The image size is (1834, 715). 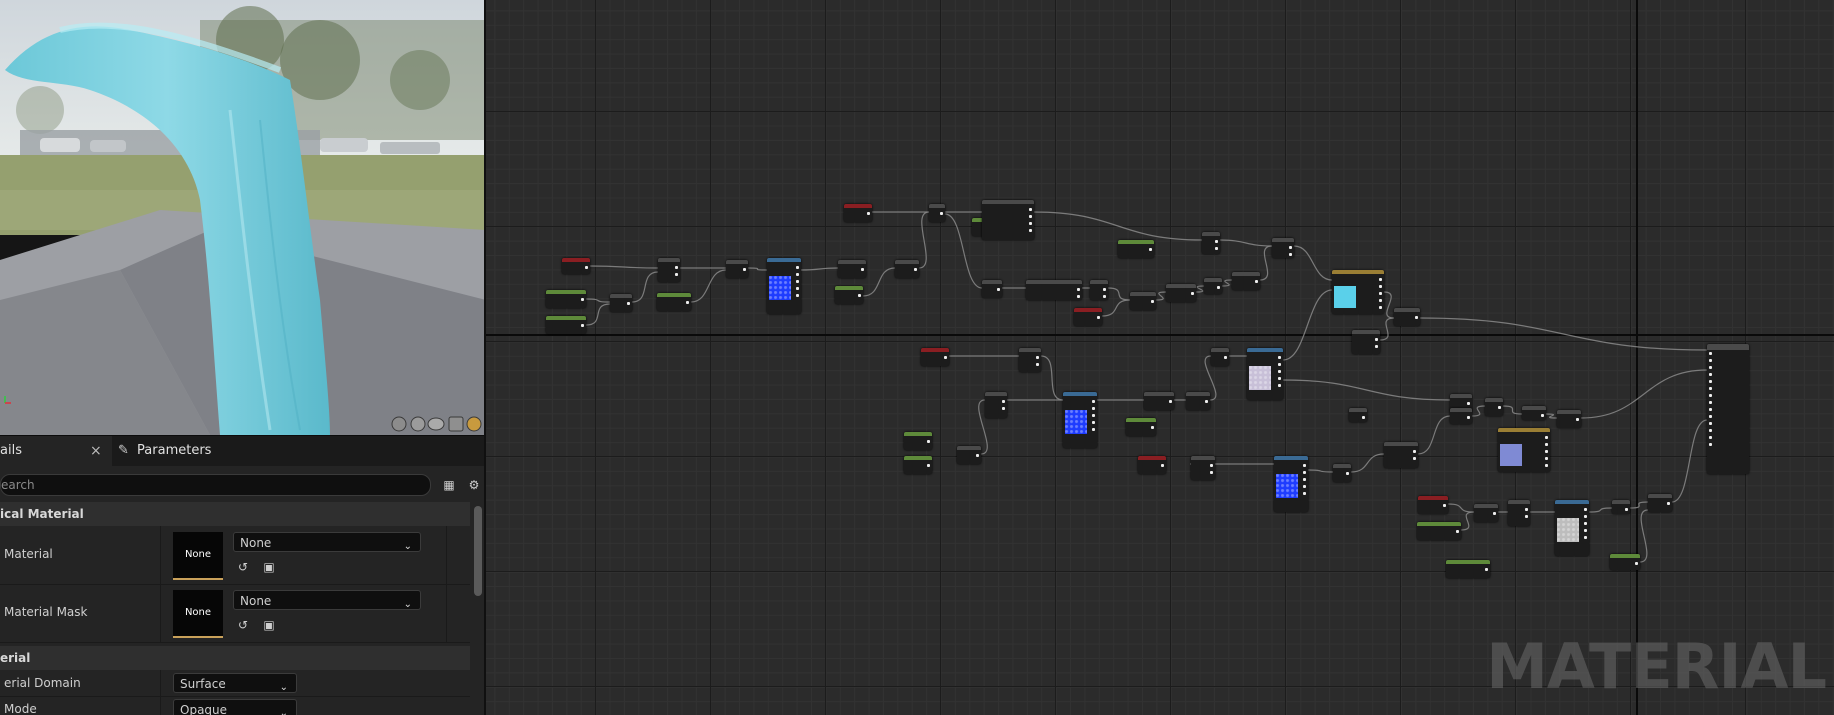 What do you see at coordinates (784, 286) in the screenshot?
I see `texture-sample-node` at bounding box center [784, 286].